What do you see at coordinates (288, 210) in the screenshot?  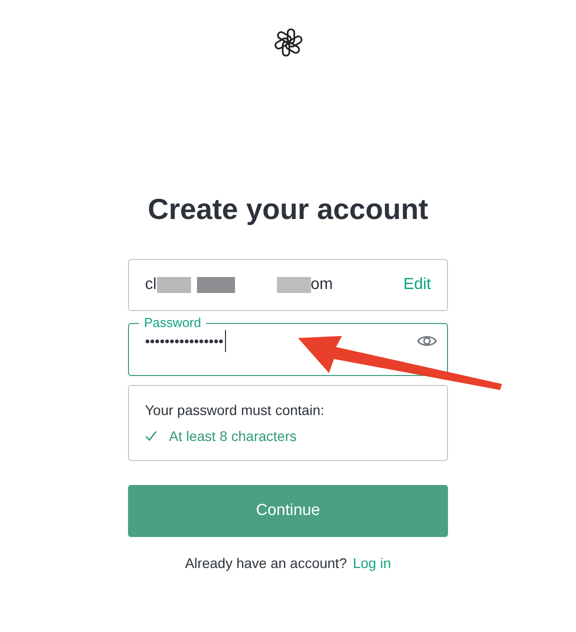 I see `page-title: Create your account` at bounding box center [288, 210].